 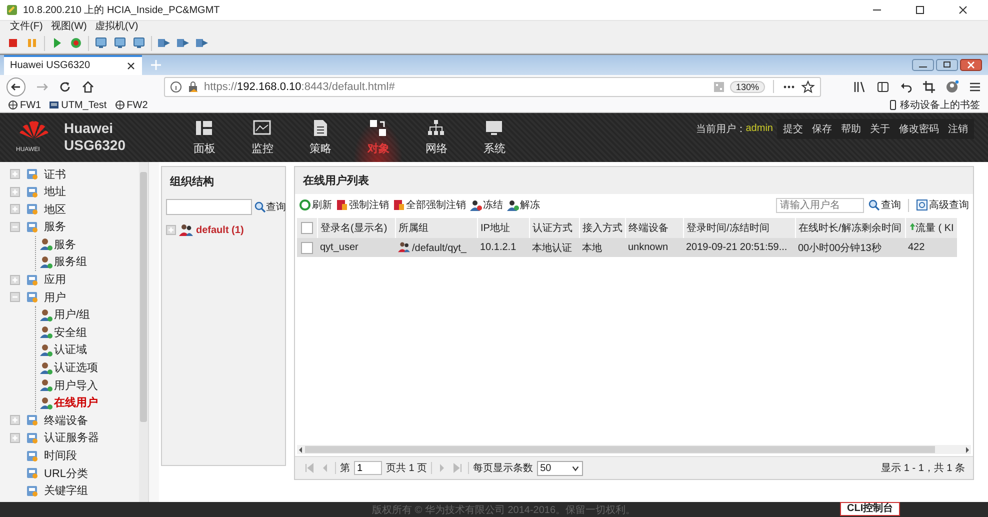 I want to click on tree-item: 认证选项, so click(x=87, y=367).